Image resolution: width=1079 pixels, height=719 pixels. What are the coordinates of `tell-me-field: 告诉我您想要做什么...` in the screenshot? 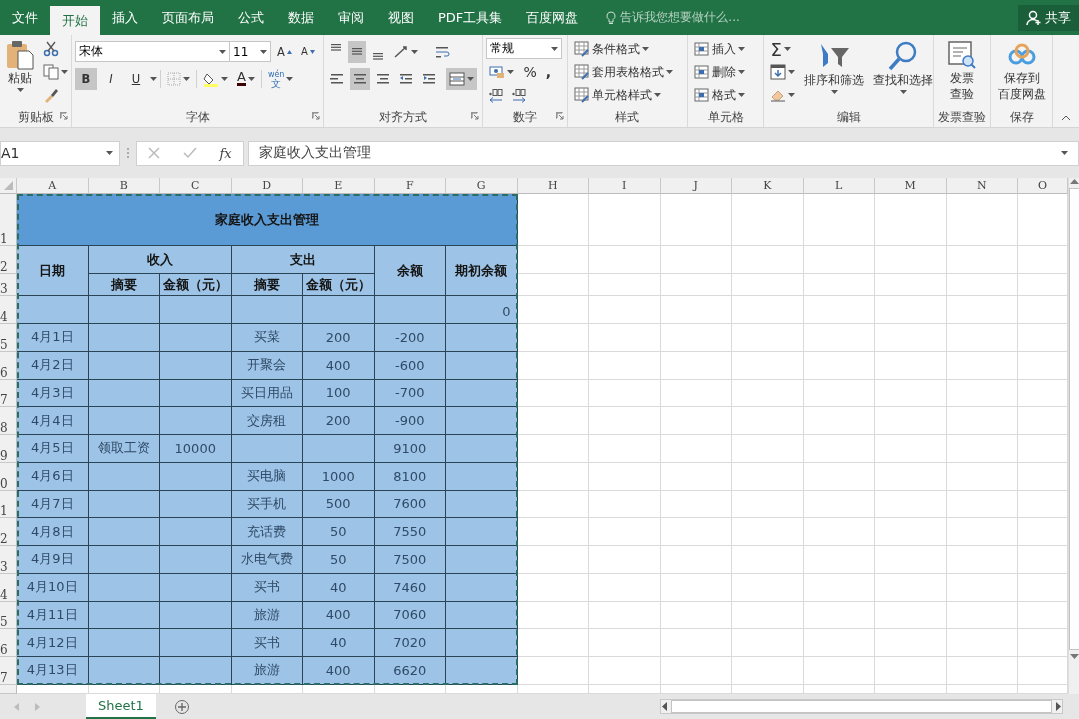 It's located at (673, 17).